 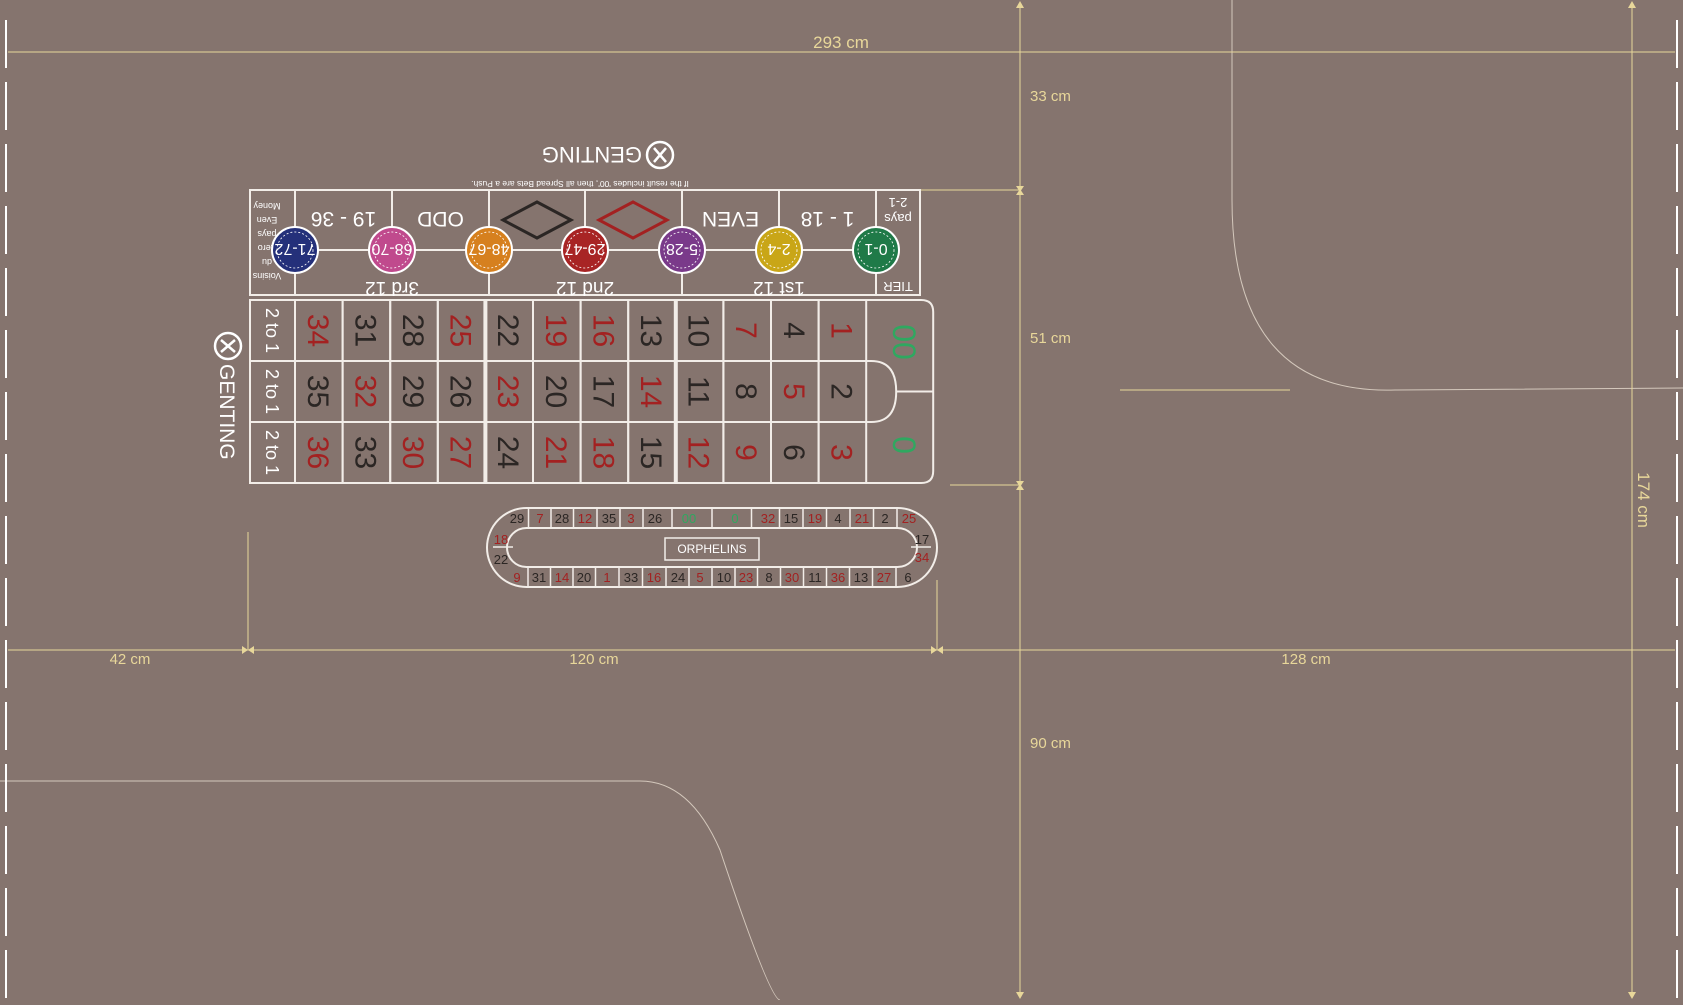 What do you see at coordinates (488, 248) in the screenshot?
I see `spread-chip-label: 48-67` at bounding box center [488, 248].